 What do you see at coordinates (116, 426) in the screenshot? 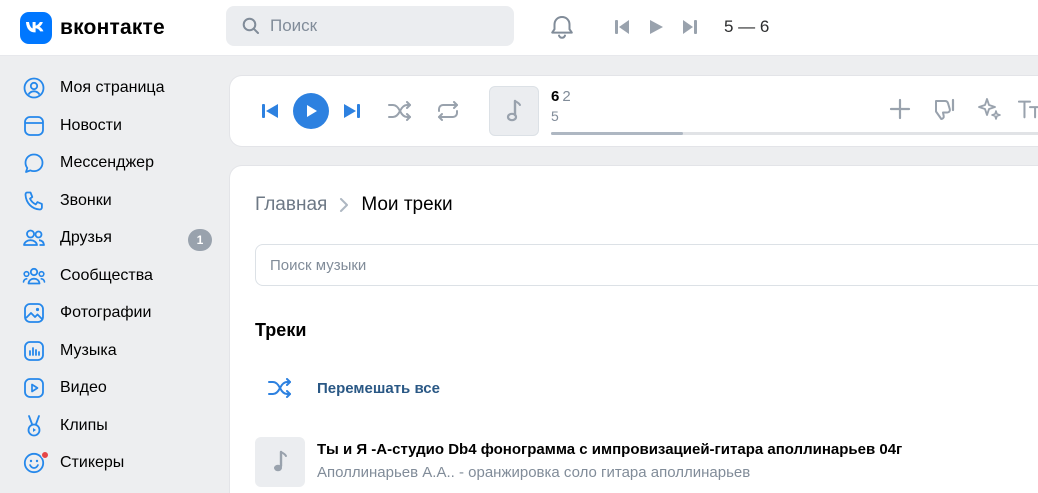
I see `sidebar-item-clips: Клипы` at bounding box center [116, 426].